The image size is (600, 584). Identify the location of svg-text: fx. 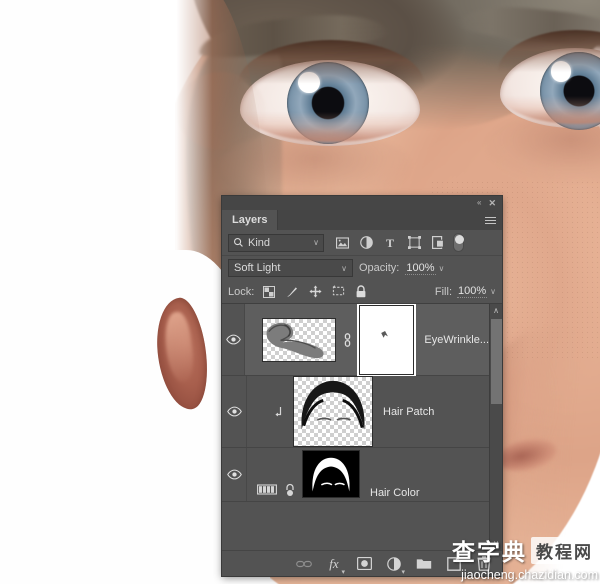
(334, 563).